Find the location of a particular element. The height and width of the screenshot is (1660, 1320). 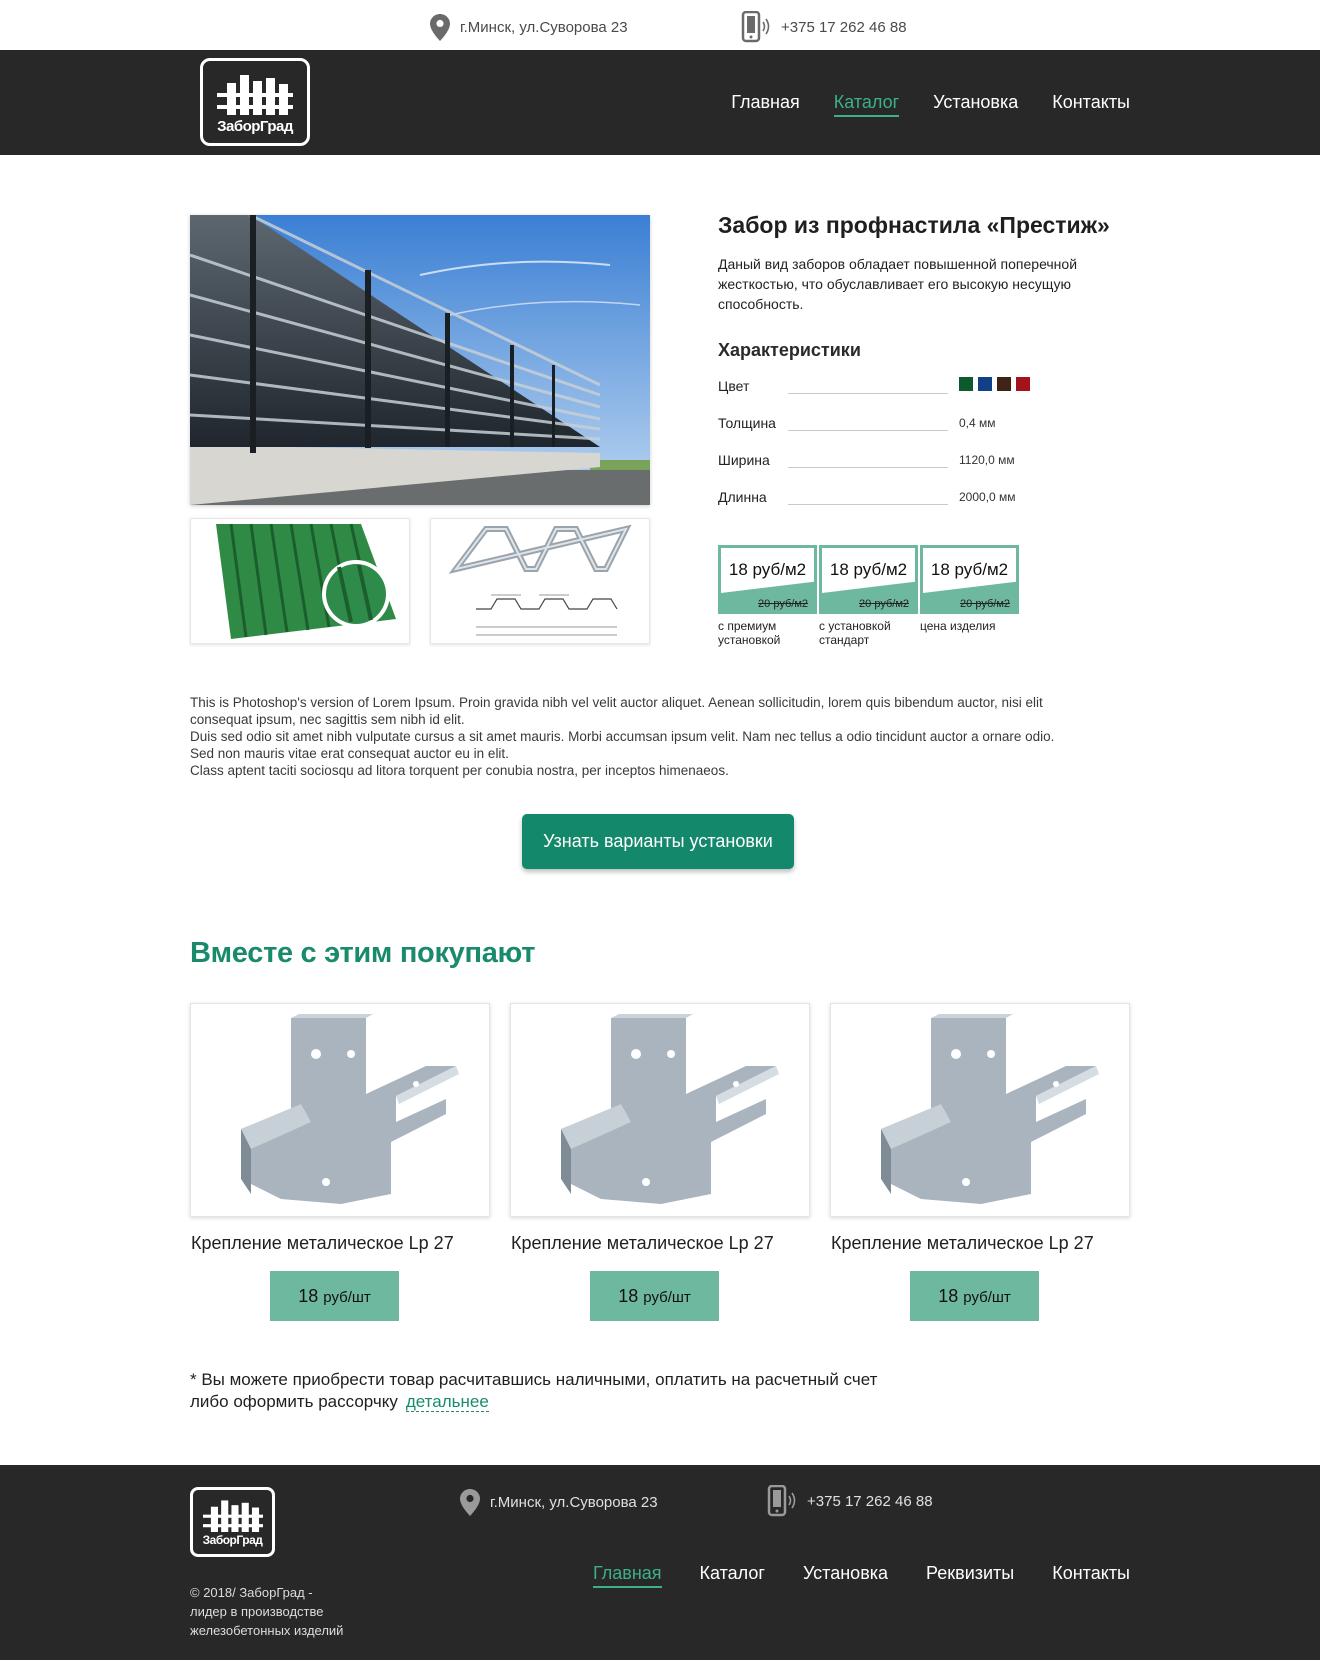

spec-key: Цвет is located at coordinates (734, 386).